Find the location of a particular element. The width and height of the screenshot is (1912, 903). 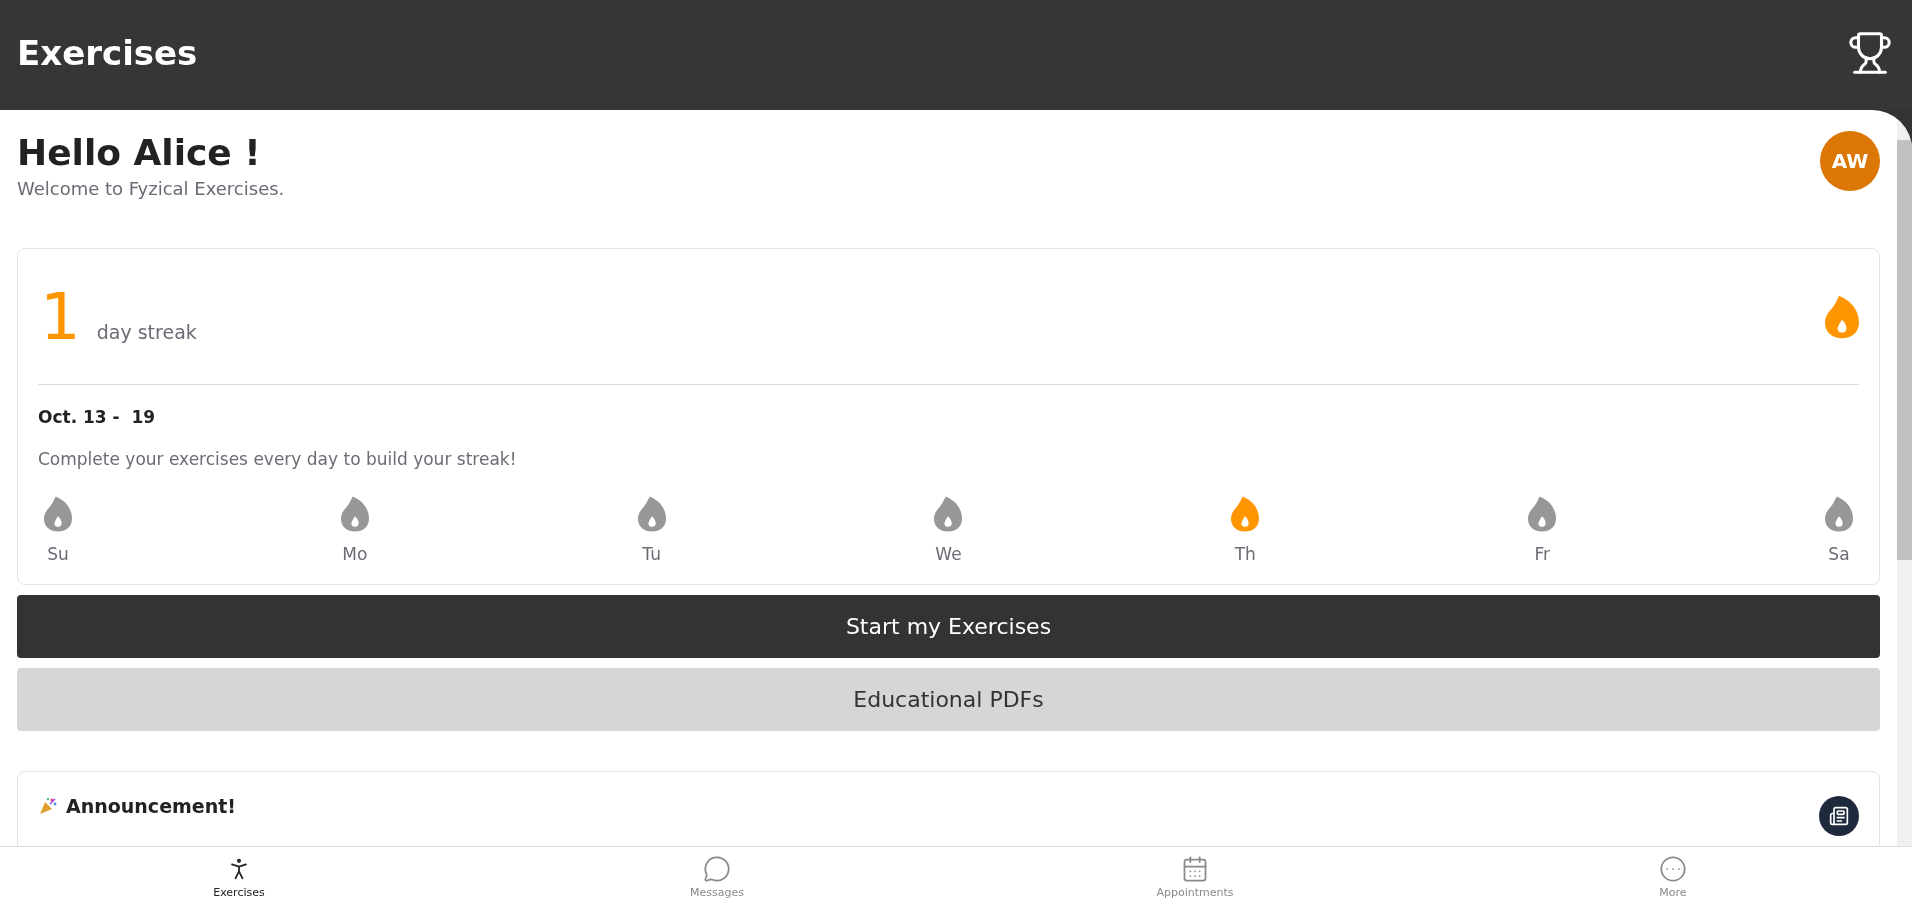

day-label: Mo is located at coordinates (355, 554).